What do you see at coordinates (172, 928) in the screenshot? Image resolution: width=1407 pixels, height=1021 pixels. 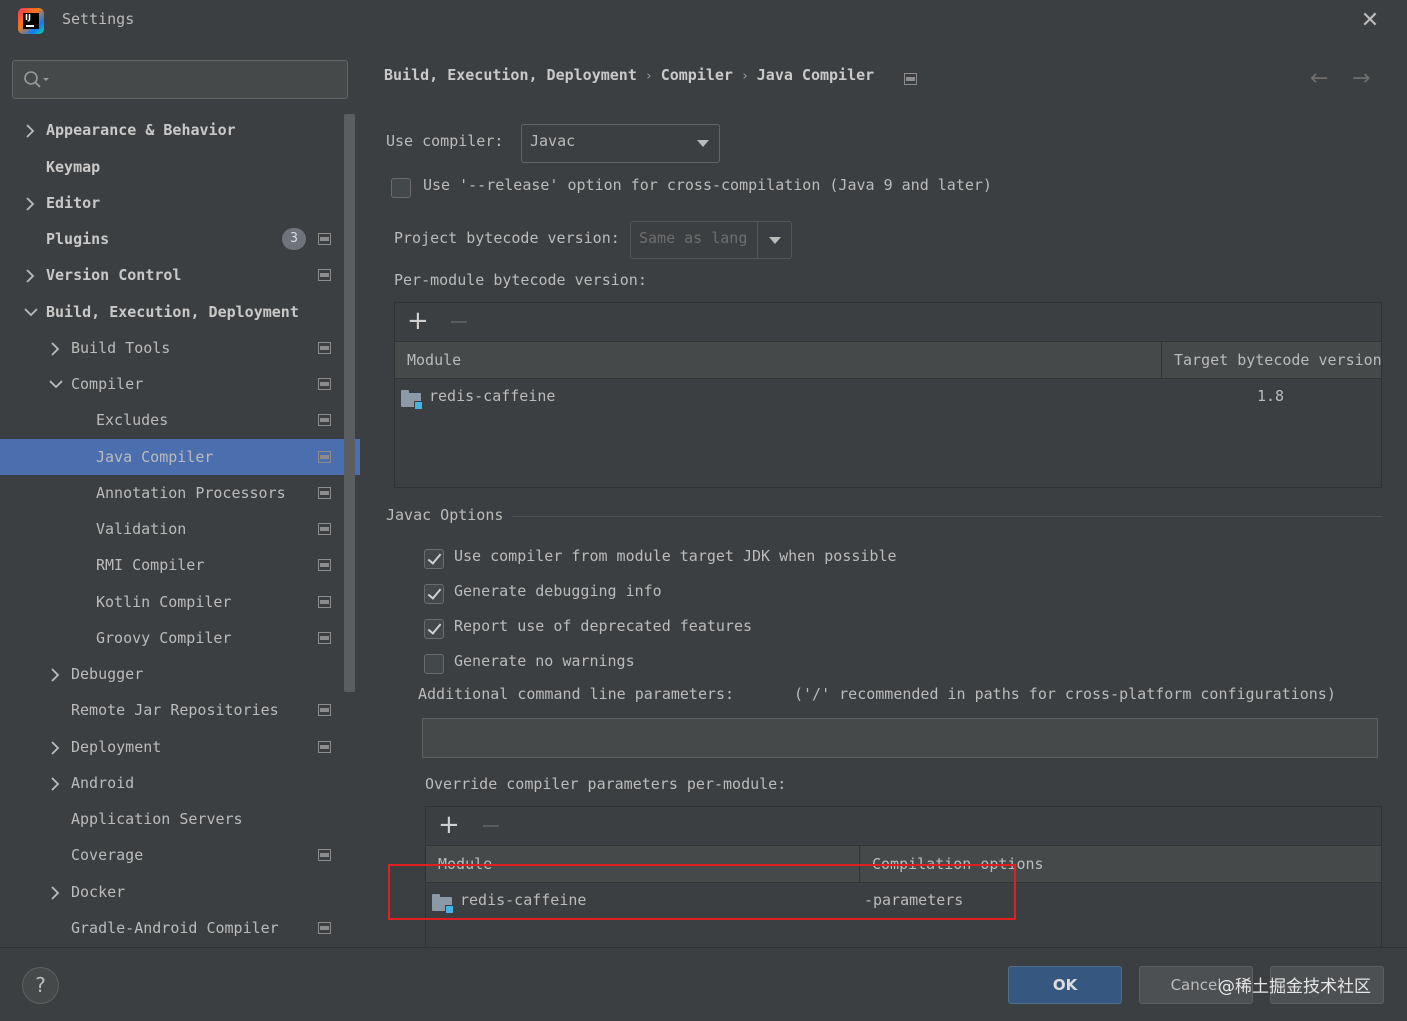 I see `sidebar-item-gradle-android-compiler: Gradle-Android Compiler` at bounding box center [172, 928].